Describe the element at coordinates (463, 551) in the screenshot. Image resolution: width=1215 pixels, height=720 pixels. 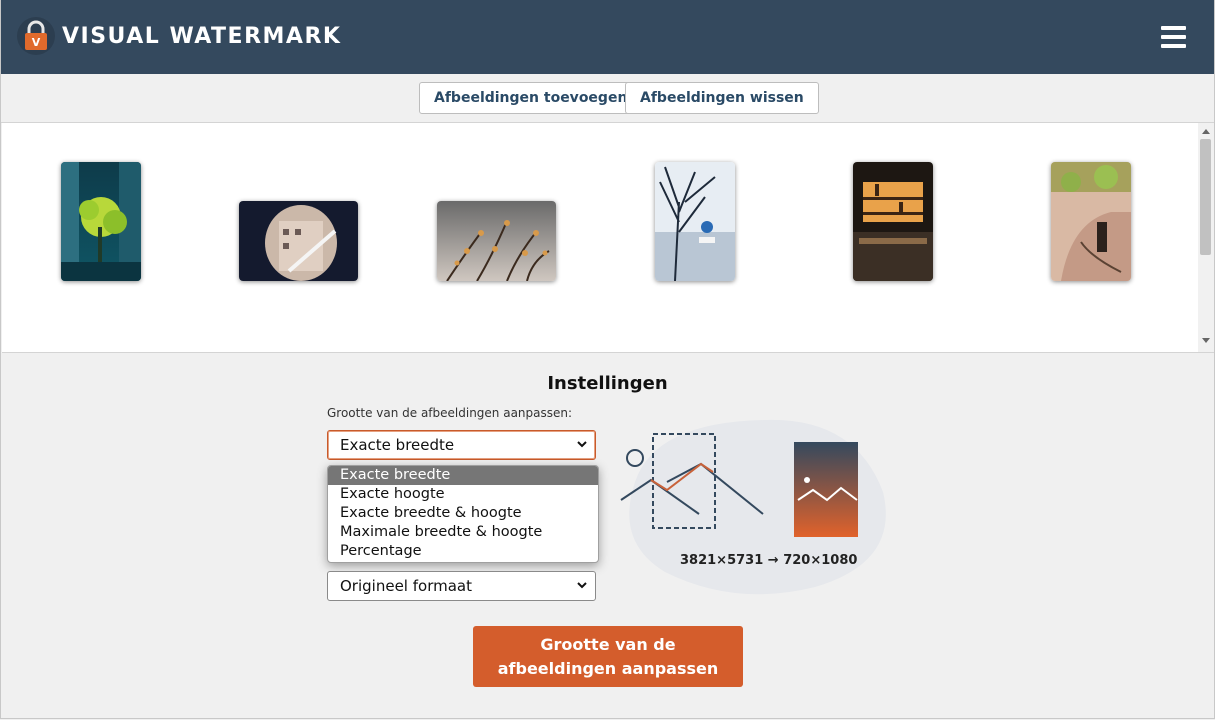
I see `dropdown-option: Percentage` at that location.